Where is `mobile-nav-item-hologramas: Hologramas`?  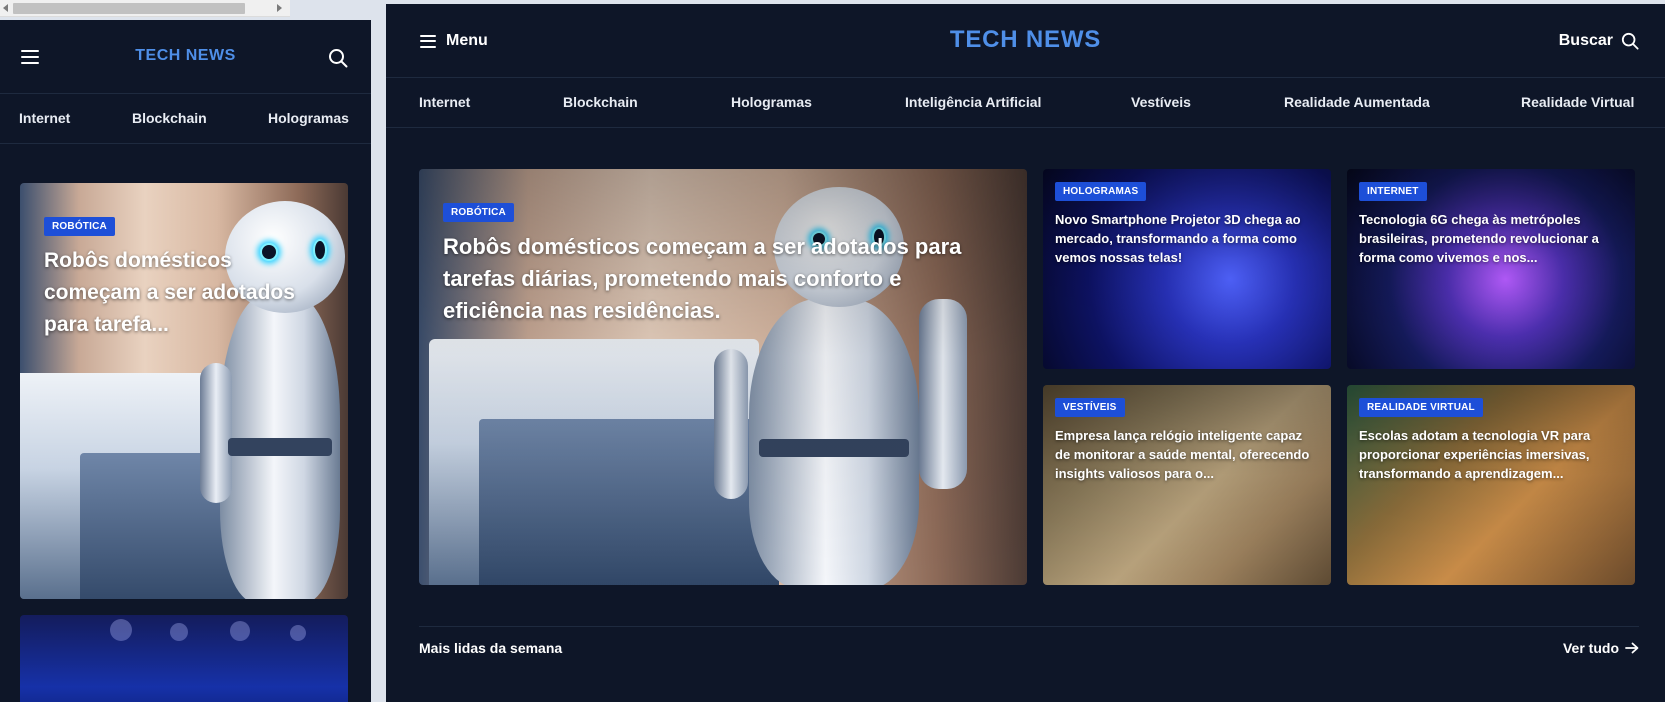
mobile-nav-item-hologramas: Hologramas is located at coordinates (308, 118).